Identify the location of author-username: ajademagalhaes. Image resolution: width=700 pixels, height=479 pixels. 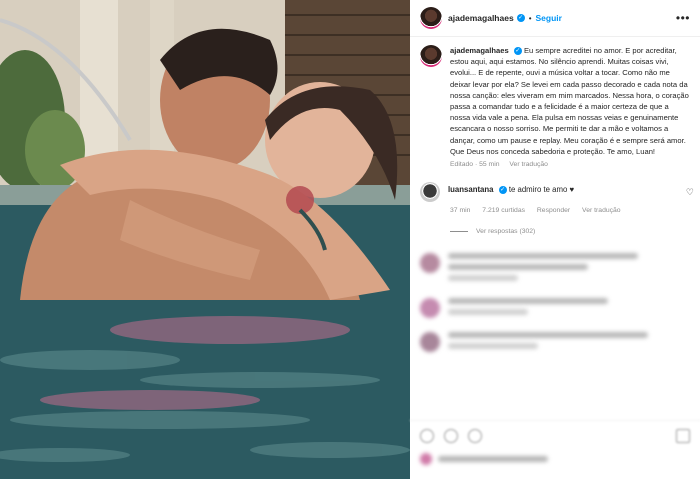
(481, 18).